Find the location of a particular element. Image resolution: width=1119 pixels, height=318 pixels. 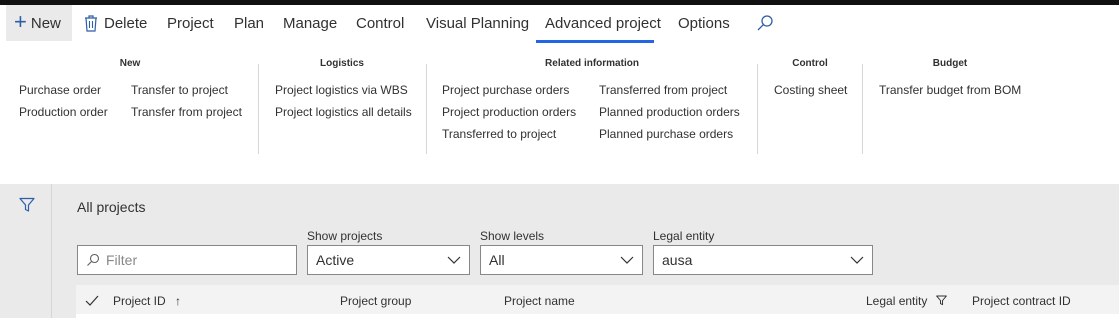

tab-plan: Plan is located at coordinates (249, 23).